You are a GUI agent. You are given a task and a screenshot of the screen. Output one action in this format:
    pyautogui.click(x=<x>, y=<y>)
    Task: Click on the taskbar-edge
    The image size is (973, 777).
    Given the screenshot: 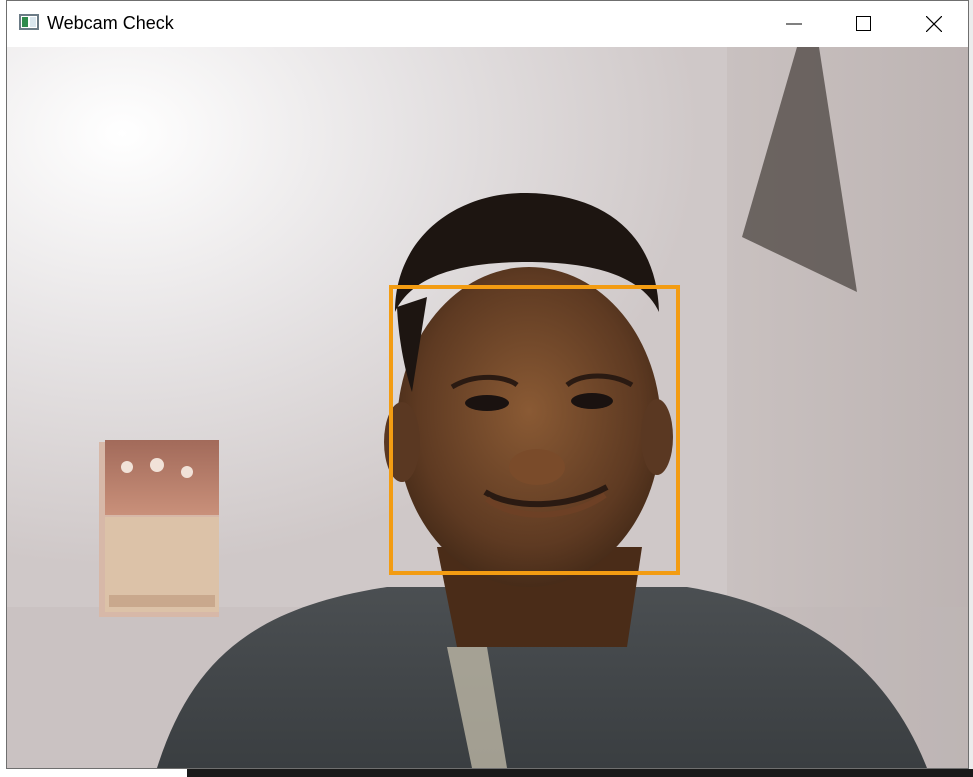 What is the action you would take?
    pyautogui.click(x=580, y=773)
    